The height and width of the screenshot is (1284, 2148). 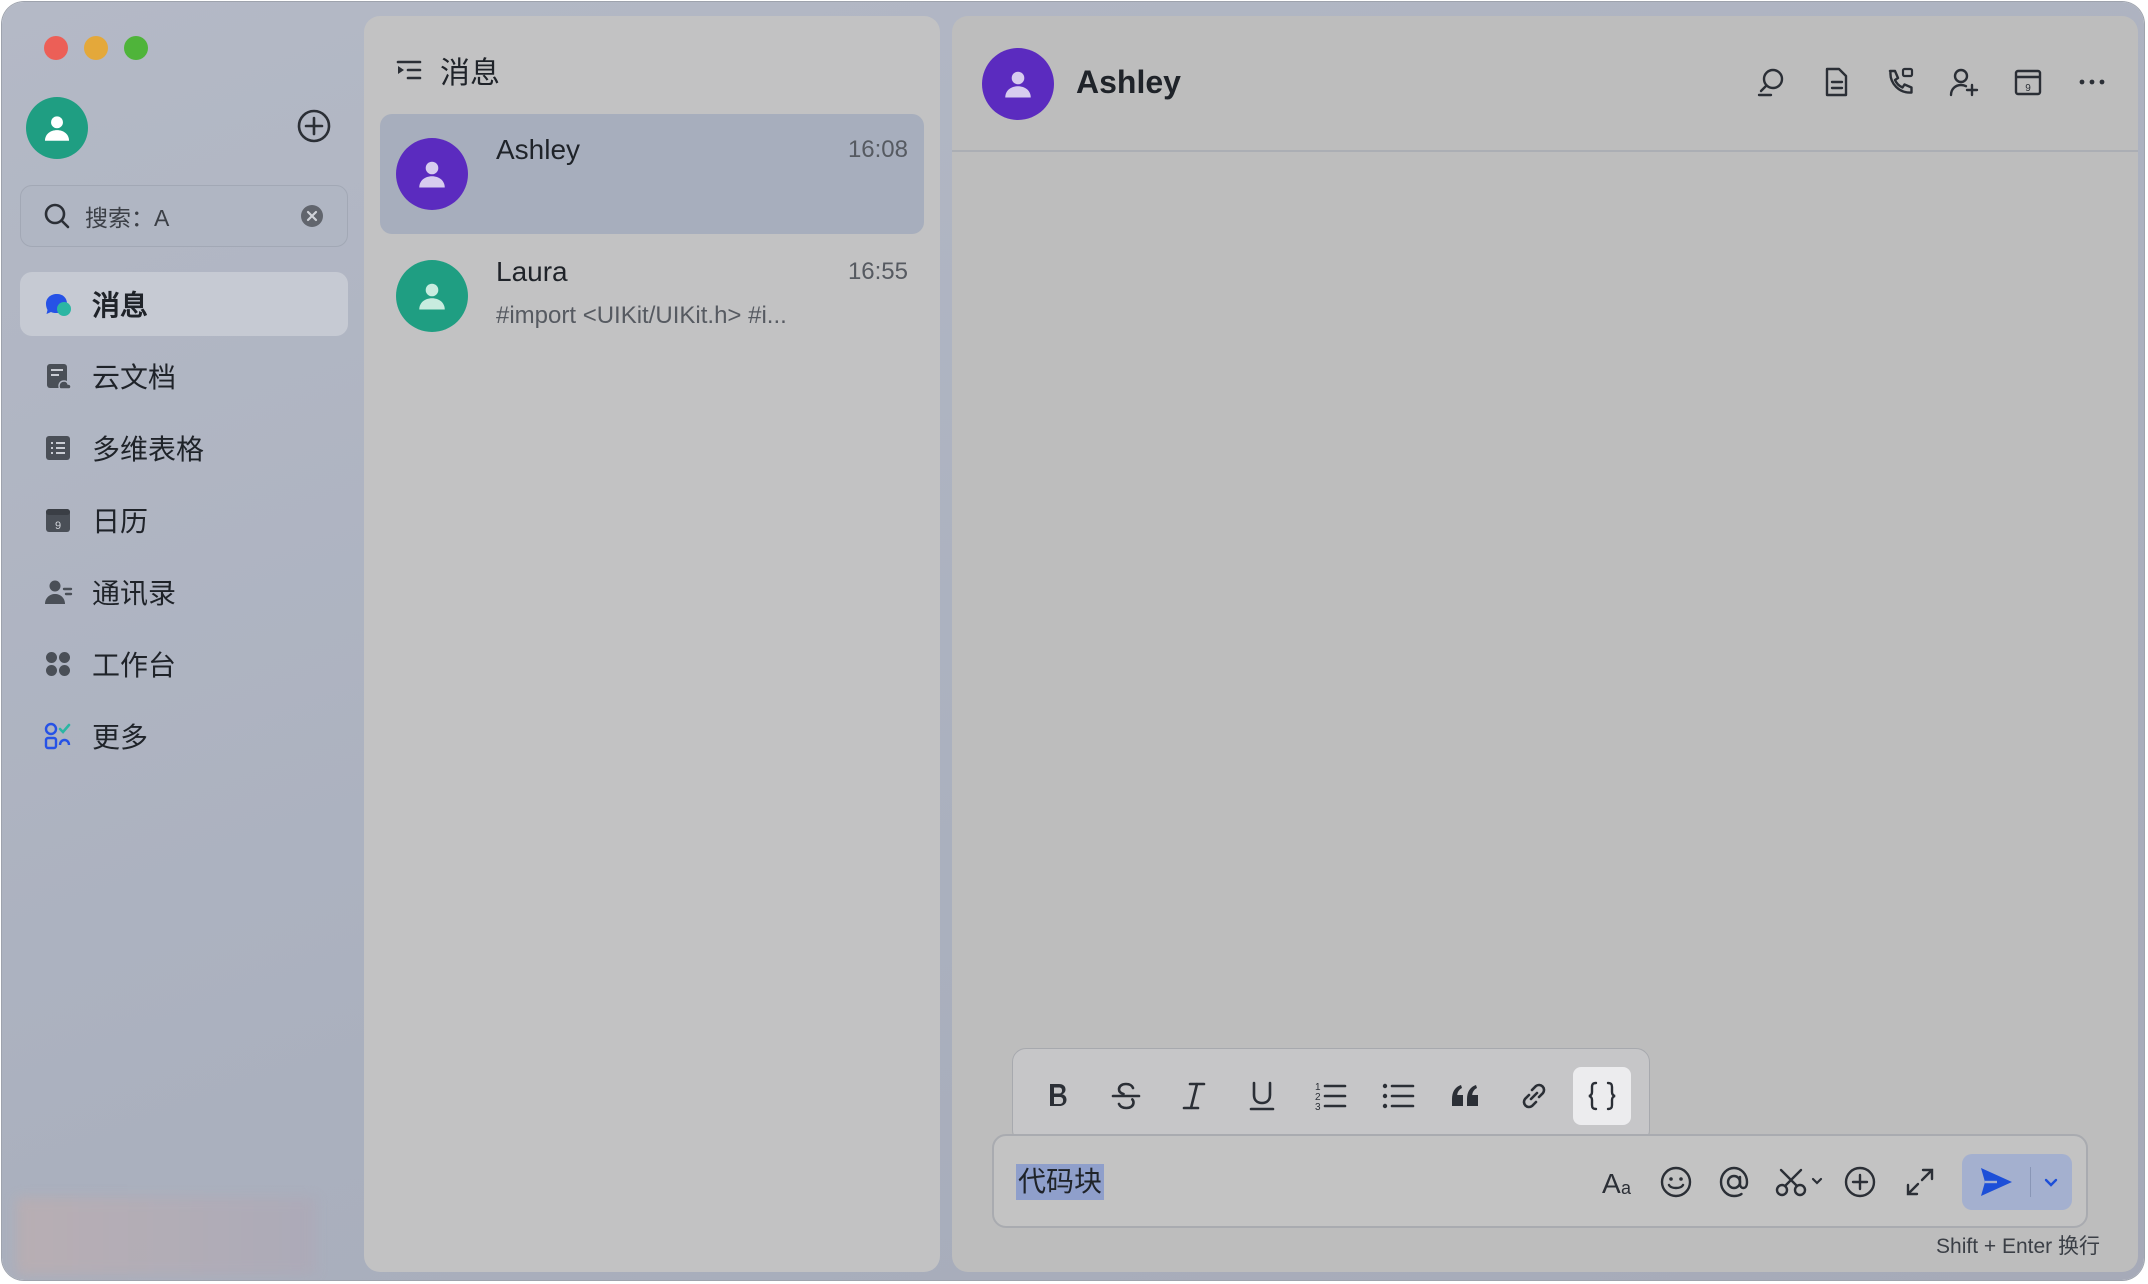 I want to click on code-block-icon, so click(x=1602, y=1096).